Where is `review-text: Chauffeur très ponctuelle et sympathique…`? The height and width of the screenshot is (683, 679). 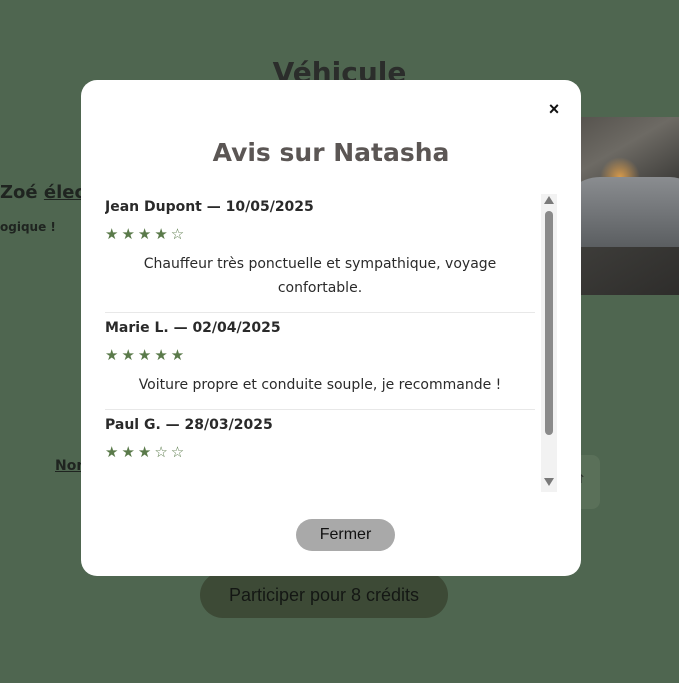 review-text: Chauffeur très ponctuelle et sympathique… is located at coordinates (320, 276).